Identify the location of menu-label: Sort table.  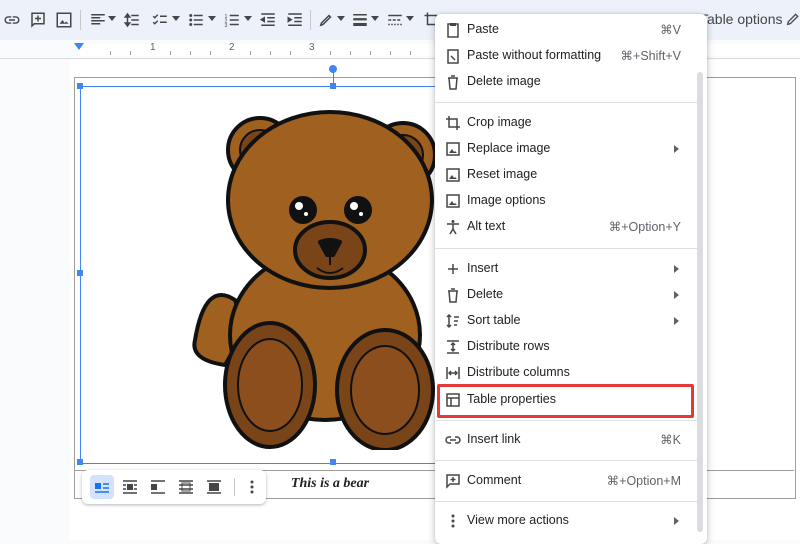
(494, 320).